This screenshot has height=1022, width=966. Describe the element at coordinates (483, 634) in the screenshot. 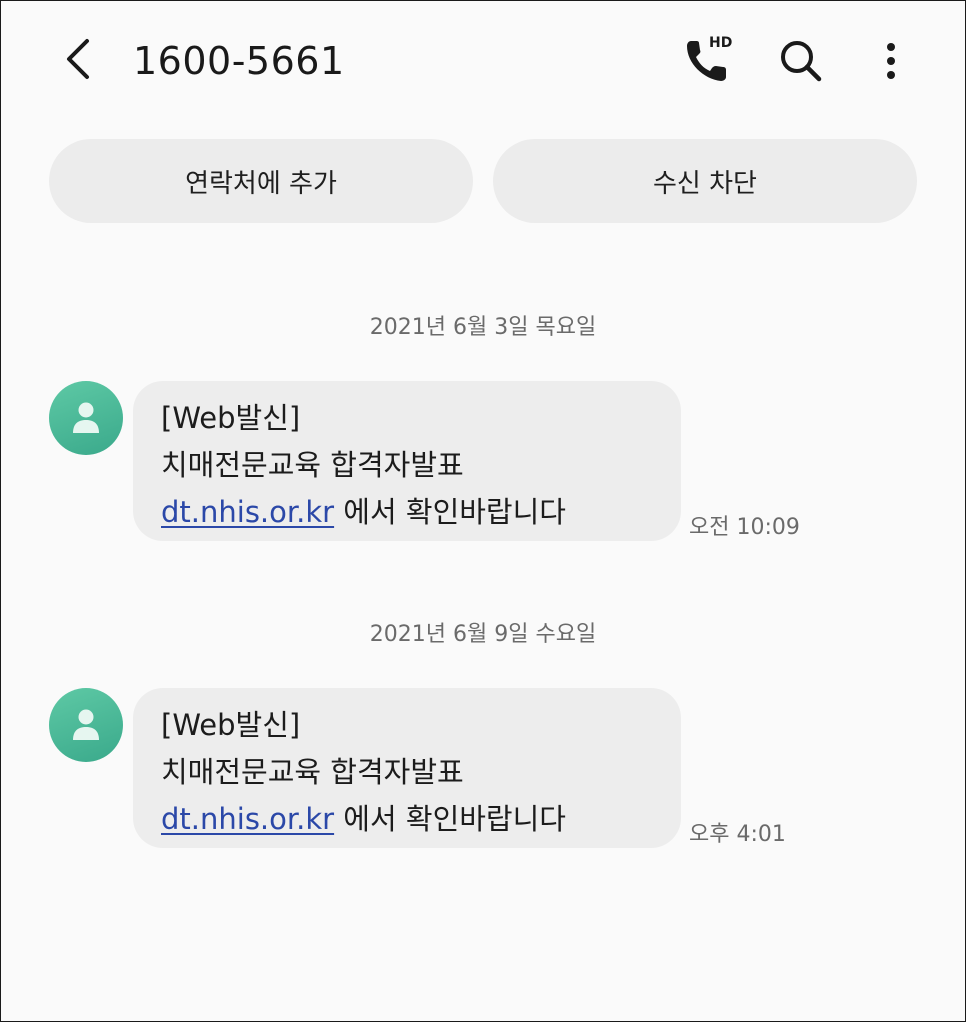

I see `date-separator: 2021년 6월 9일 수요일` at that location.